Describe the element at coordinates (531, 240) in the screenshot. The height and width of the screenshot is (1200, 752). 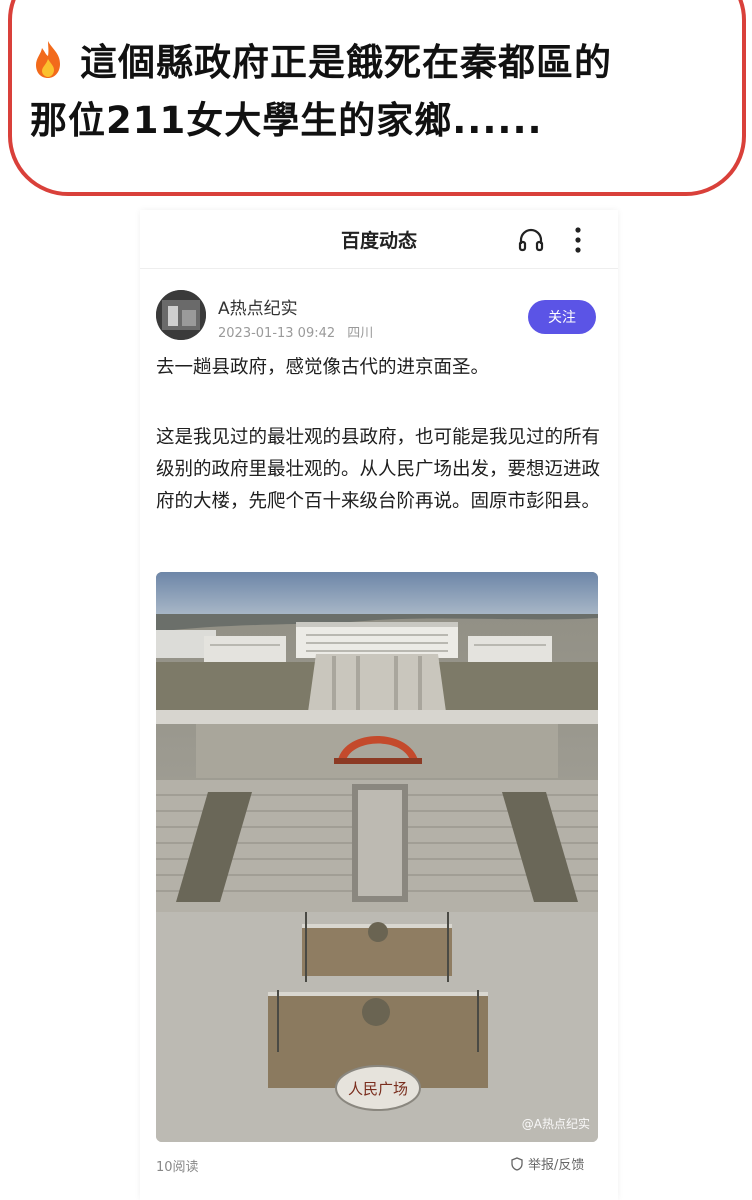
I see `headphone-icon` at that location.